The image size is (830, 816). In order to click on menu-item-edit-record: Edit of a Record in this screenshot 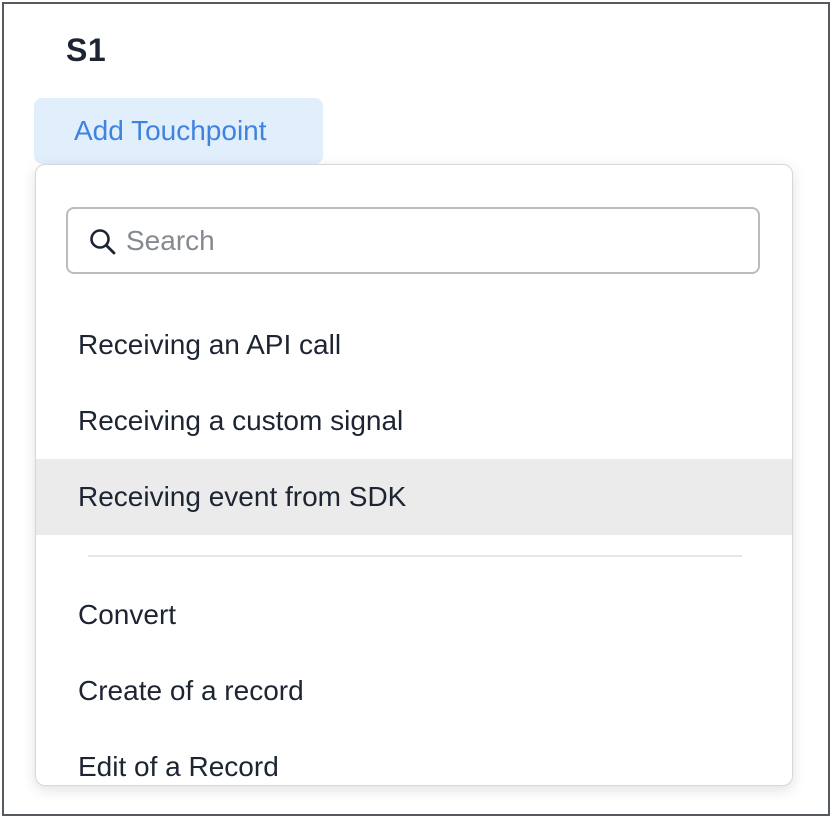, I will do `click(414, 757)`.